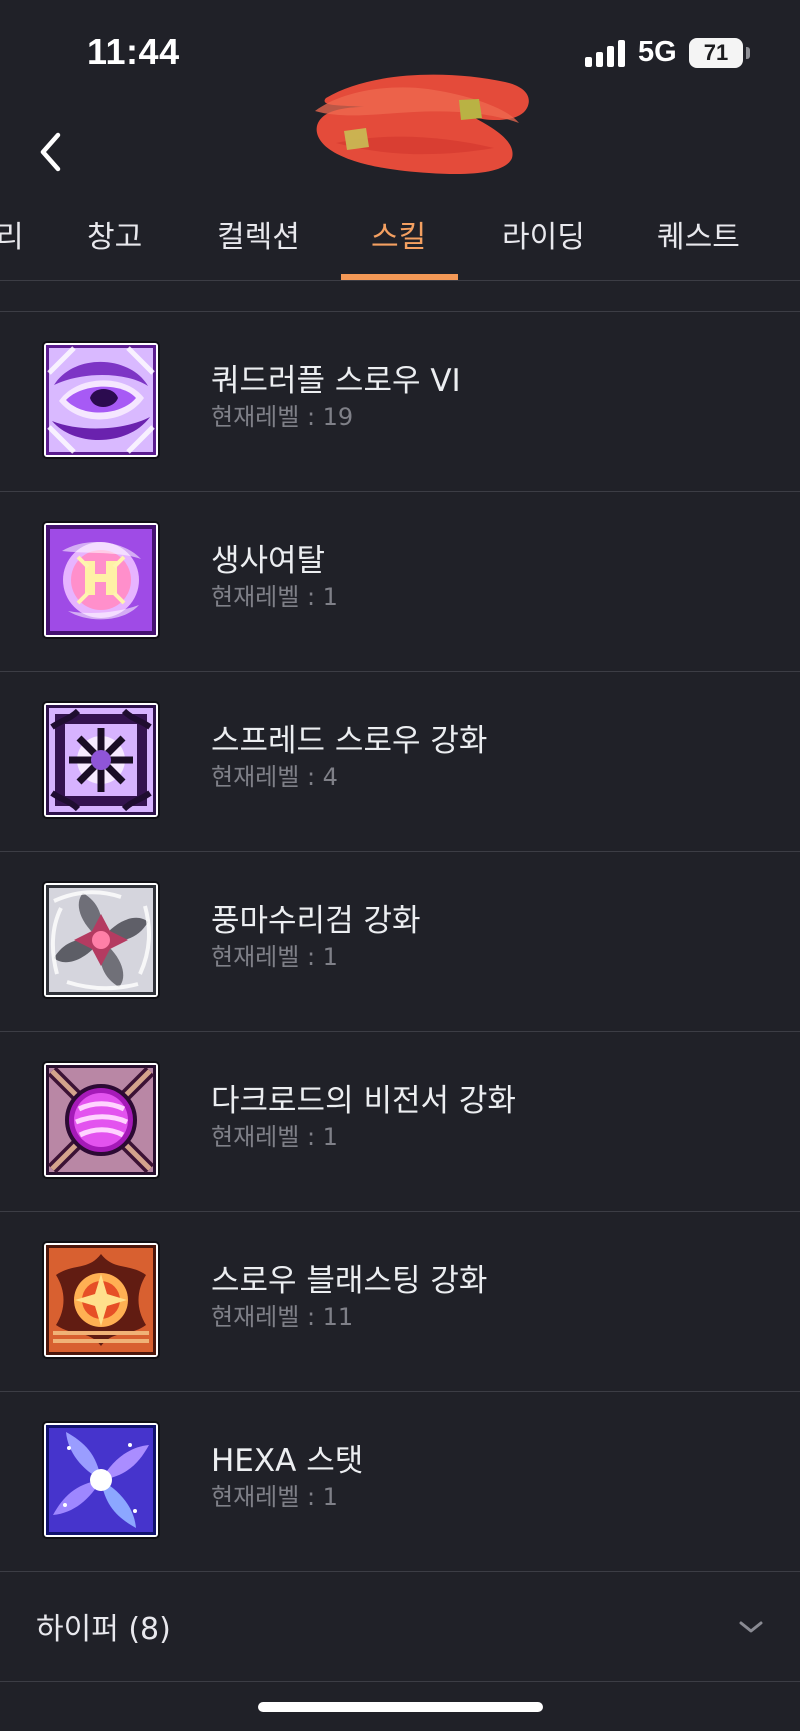  Describe the element at coordinates (400, 1122) in the screenshot. I see `list-item: 다크로드의 비전서 강화 현재레벨 : 1` at that location.